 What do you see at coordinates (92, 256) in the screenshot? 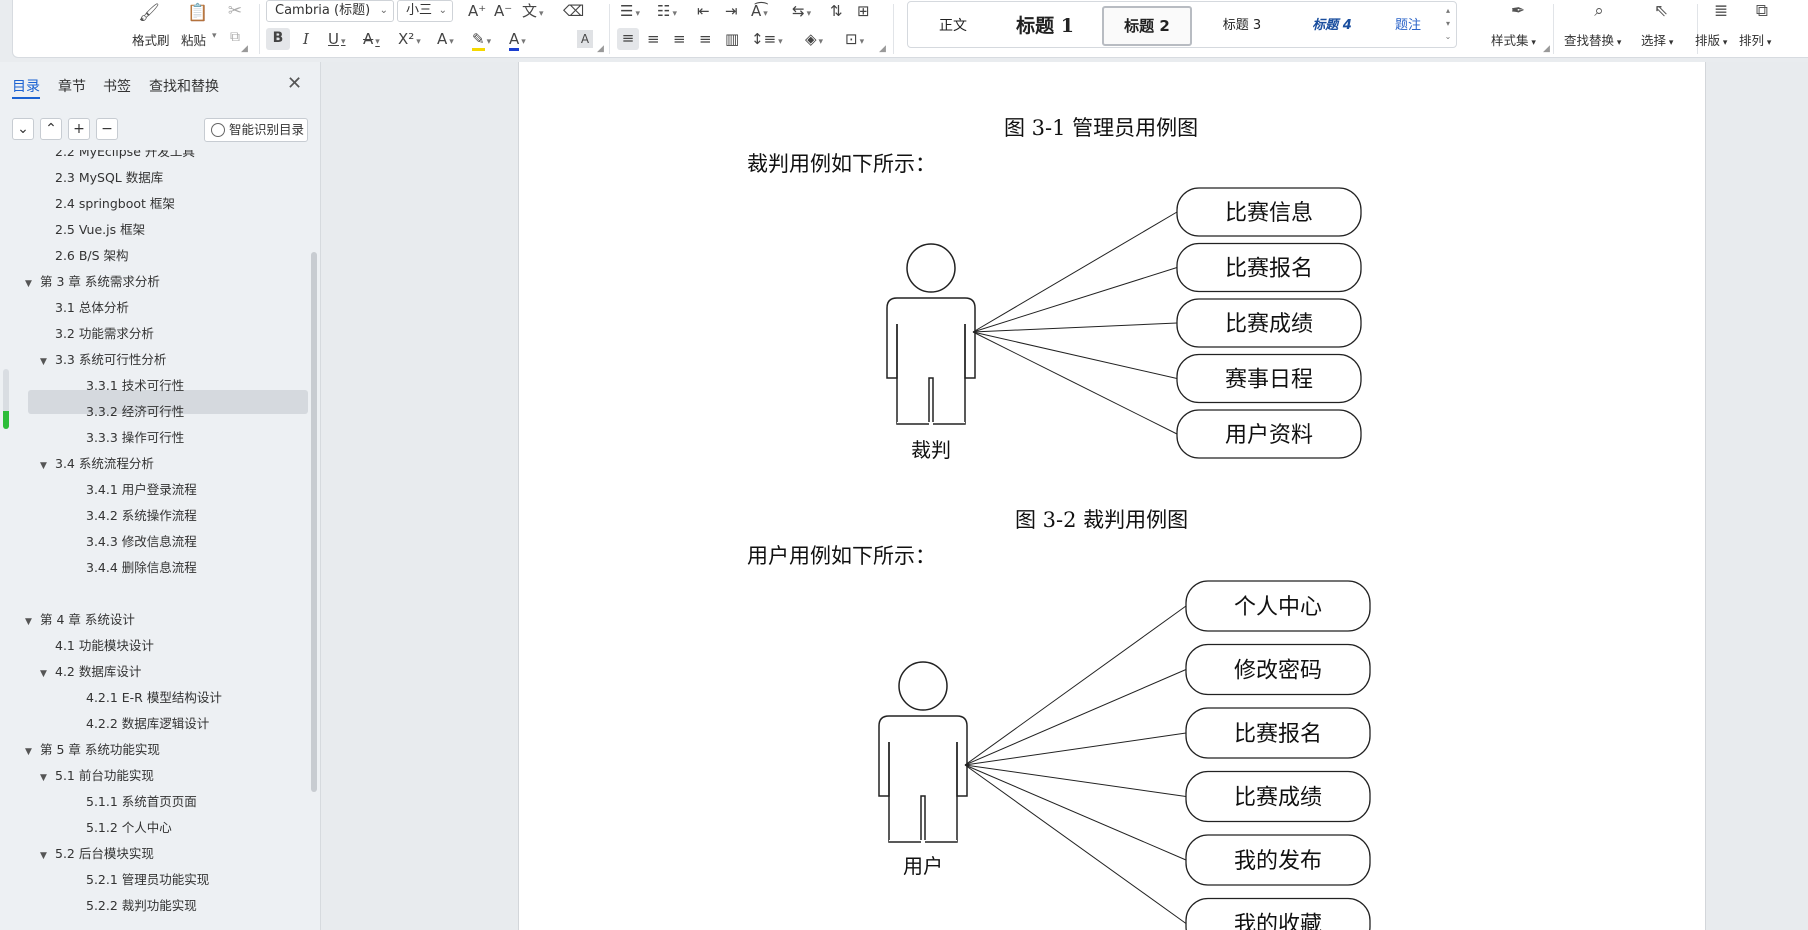
I see `toc-item: 2.6 B/S 架构` at bounding box center [92, 256].